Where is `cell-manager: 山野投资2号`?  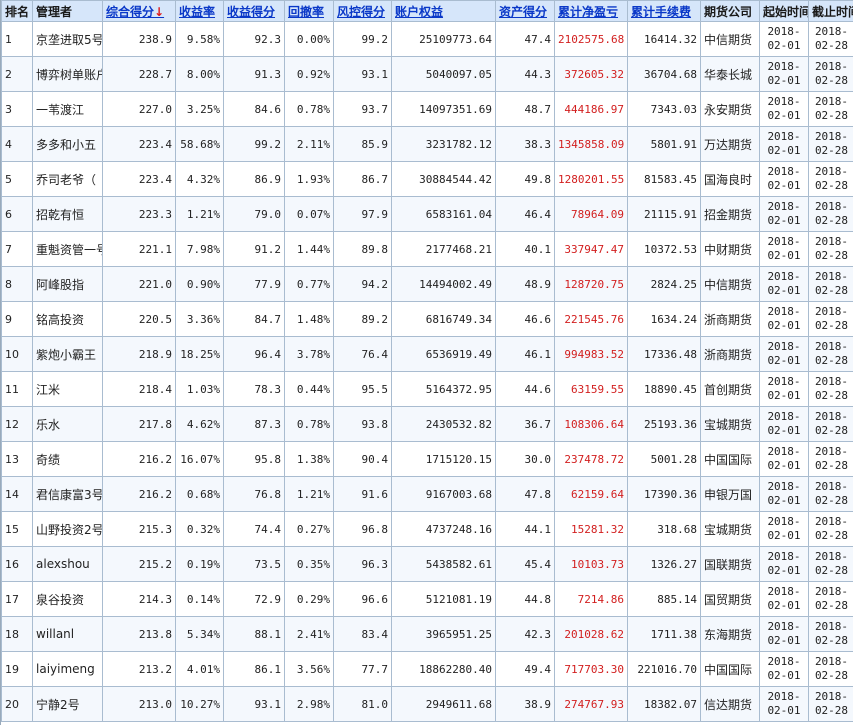 cell-manager: 山野投资2号 is located at coordinates (67, 529).